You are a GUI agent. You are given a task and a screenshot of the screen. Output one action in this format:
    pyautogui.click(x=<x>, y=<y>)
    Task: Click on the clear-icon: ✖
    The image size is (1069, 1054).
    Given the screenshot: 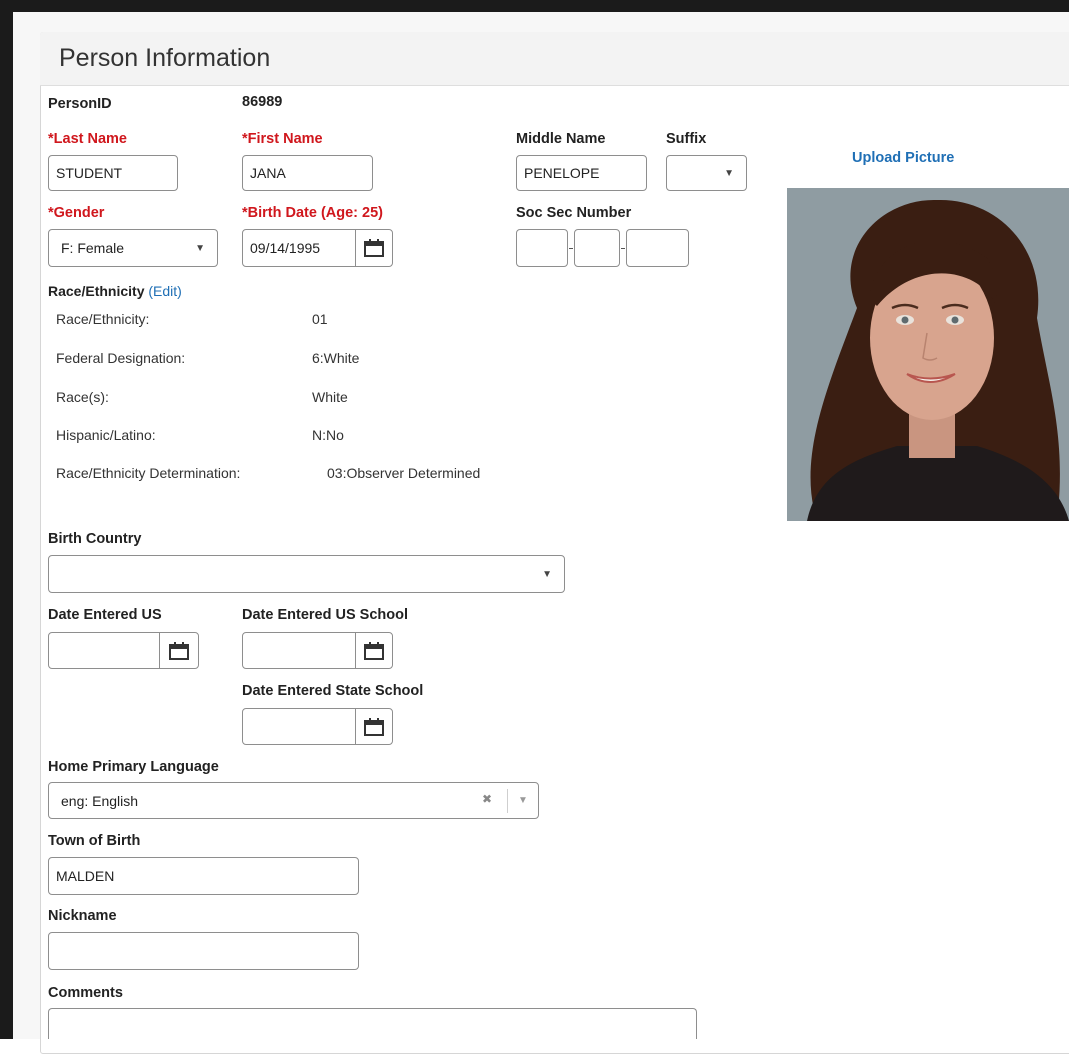 What is the action you would take?
    pyautogui.click(x=487, y=799)
    